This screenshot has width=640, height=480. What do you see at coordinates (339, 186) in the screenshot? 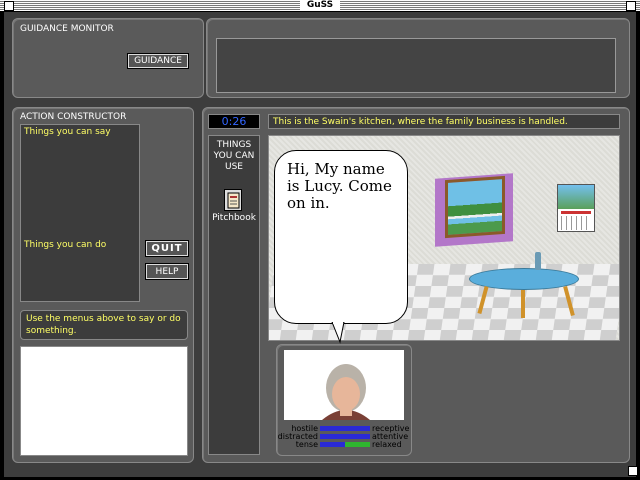
I see `speech-text: Hi, My name is Lucy. Come on in.` at bounding box center [339, 186].